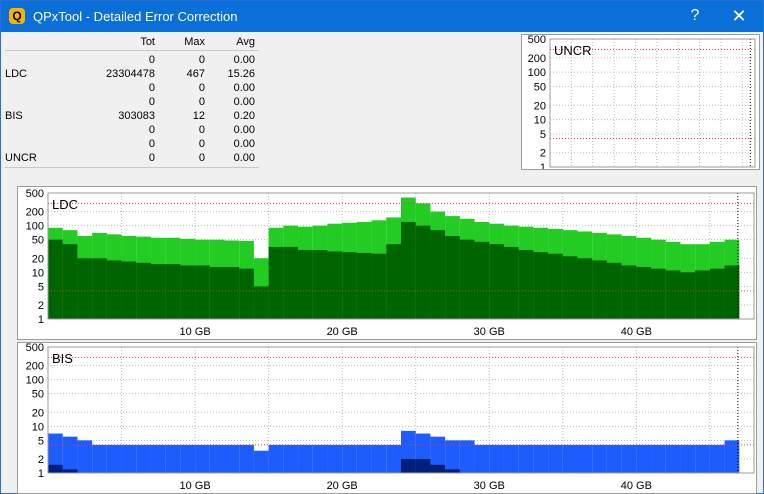 The image size is (764, 494). Describe the element at coordinates (14, 116) in the screenshot. I see `row-label: BIS` at that location.